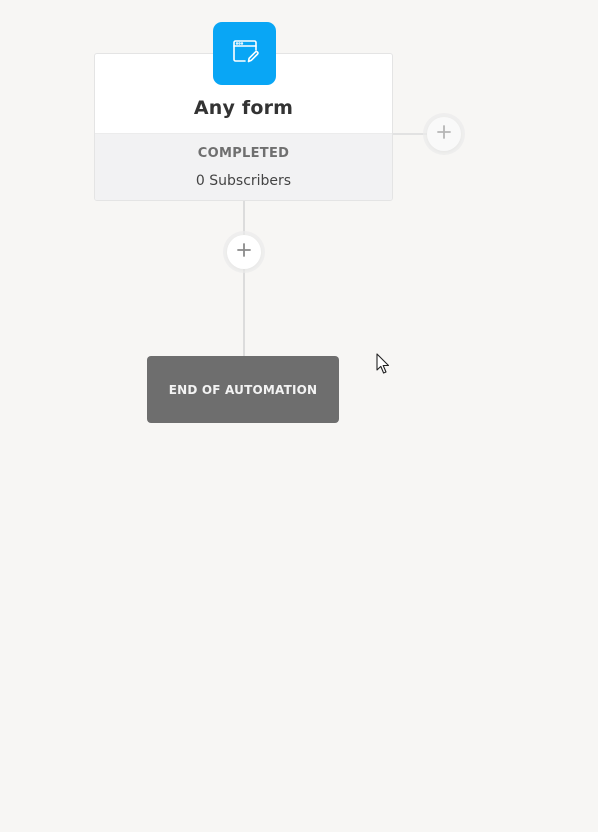 The width and height of the screenshot is (598, 832). Describe the element at coordinates (244, 279) in the screenshot. I see `connector-down` at that location.